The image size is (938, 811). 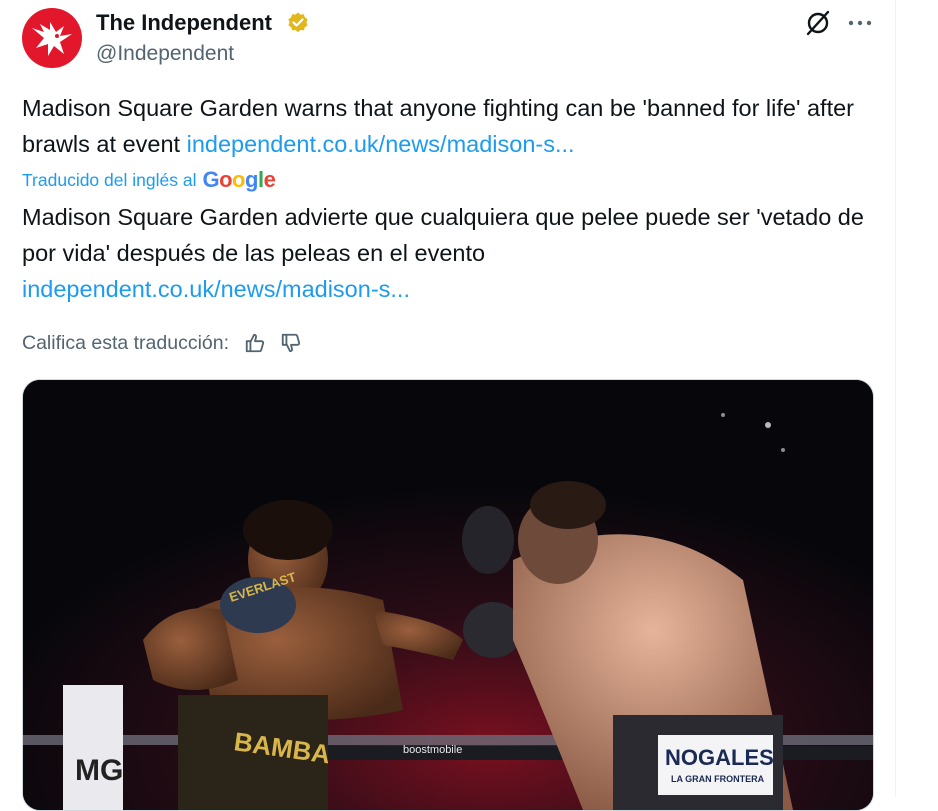 I want to click on rate-label: Califica esta traducción:, so click(x=126, y=342).